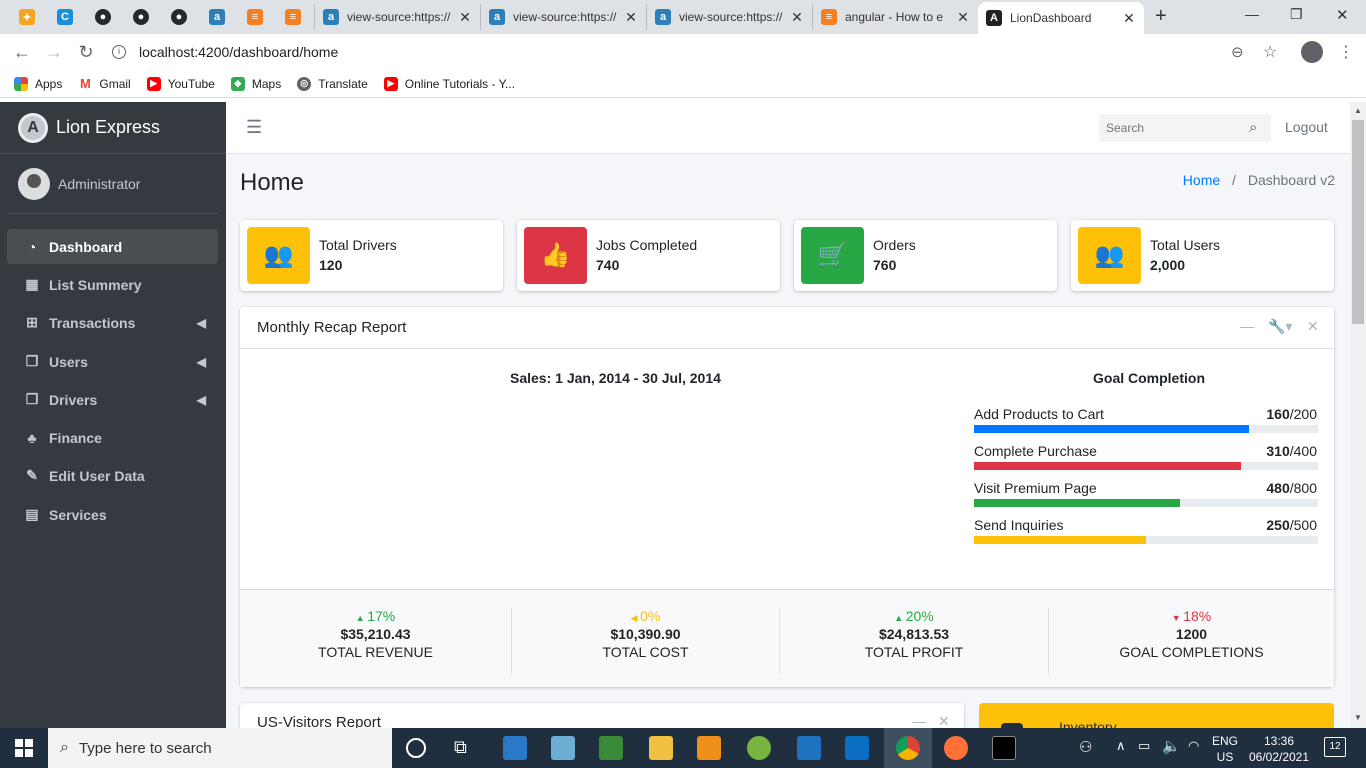  I want to click on bookmark-youtube: ▶ YouTube, so click(180, 83).